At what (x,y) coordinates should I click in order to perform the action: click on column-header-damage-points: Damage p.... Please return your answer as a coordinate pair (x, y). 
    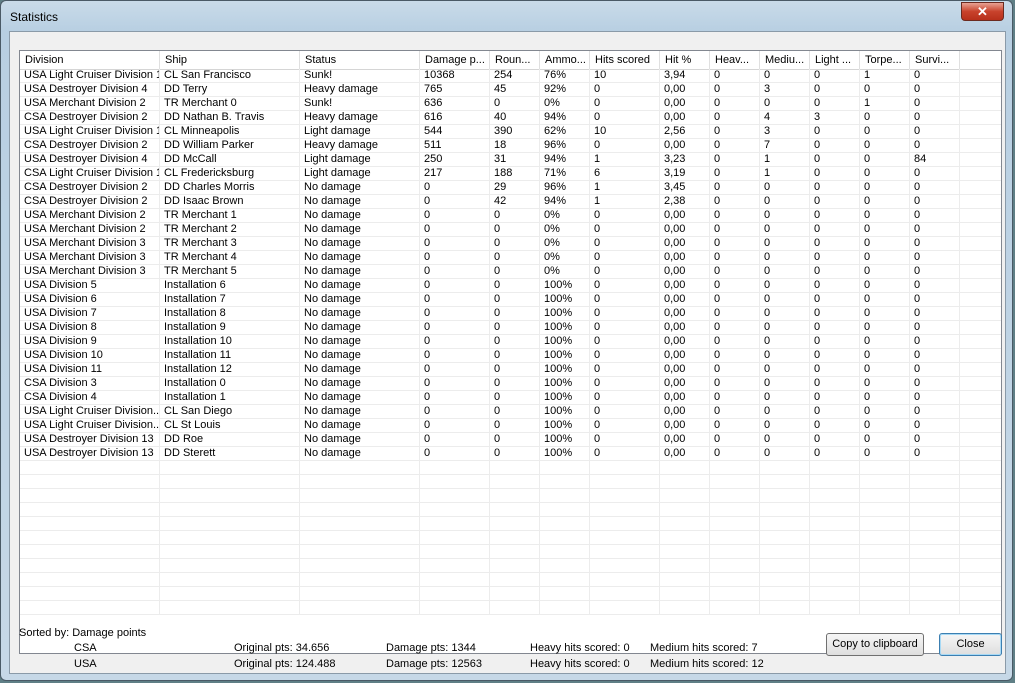
    Looking at the image, I should click on (455, 60).